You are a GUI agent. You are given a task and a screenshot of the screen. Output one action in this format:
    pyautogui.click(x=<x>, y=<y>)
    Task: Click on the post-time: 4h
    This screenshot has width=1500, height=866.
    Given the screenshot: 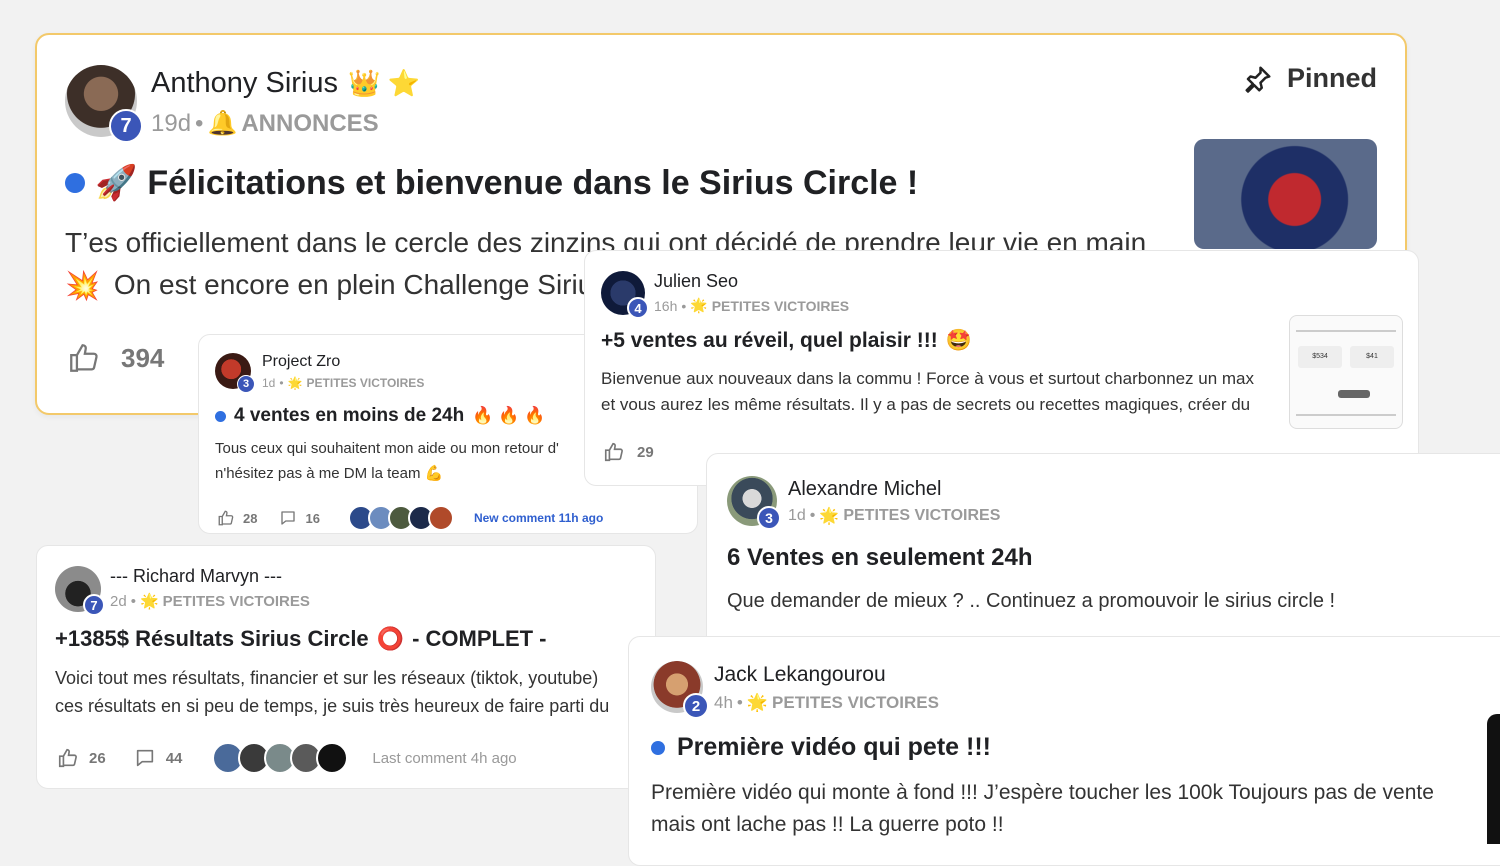 What is the action you would take?
    pyautogui.click(x=723, y=702)
    